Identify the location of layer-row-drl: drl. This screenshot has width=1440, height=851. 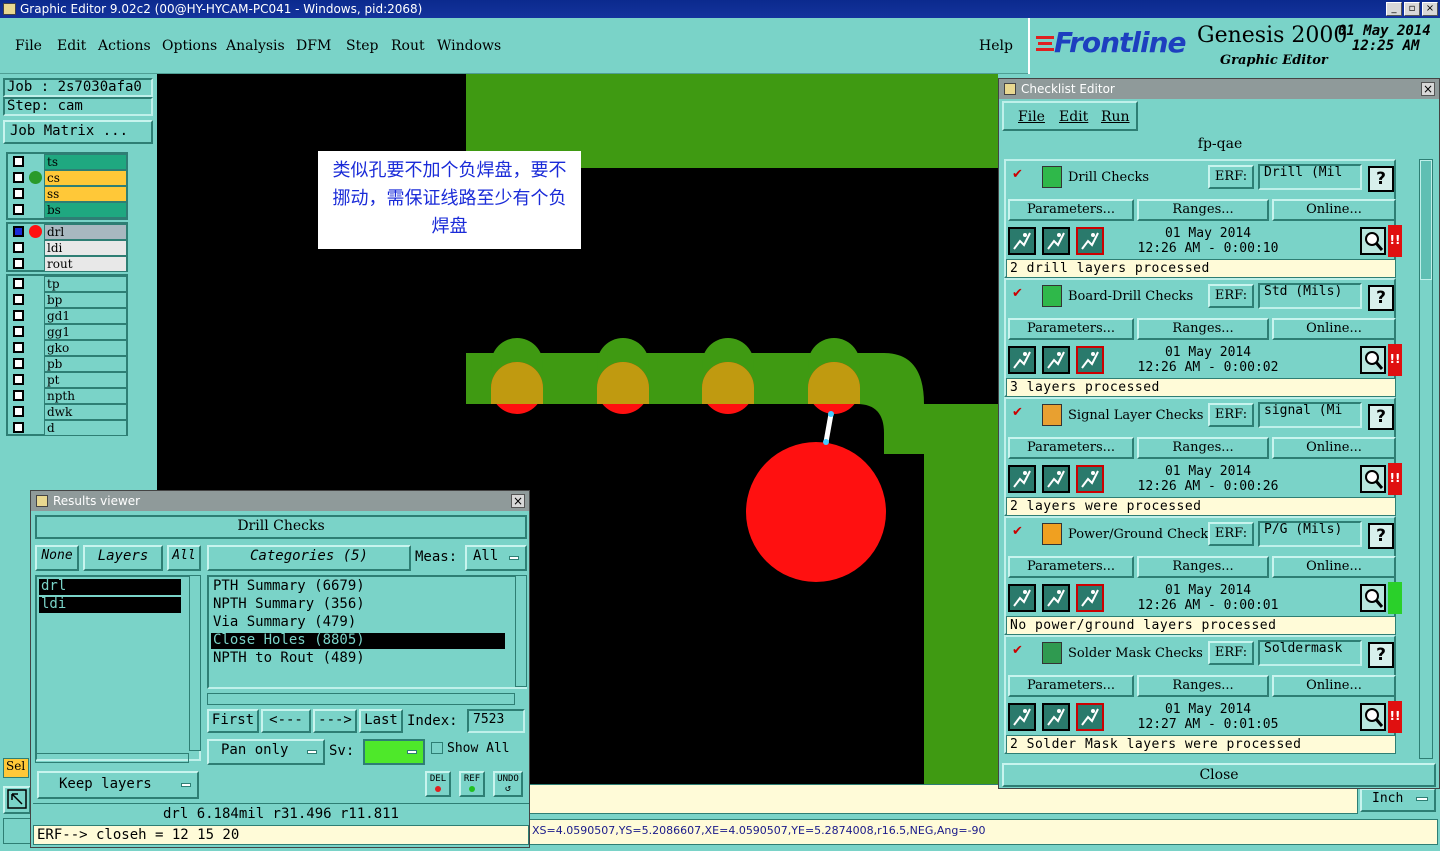
(69, 232).